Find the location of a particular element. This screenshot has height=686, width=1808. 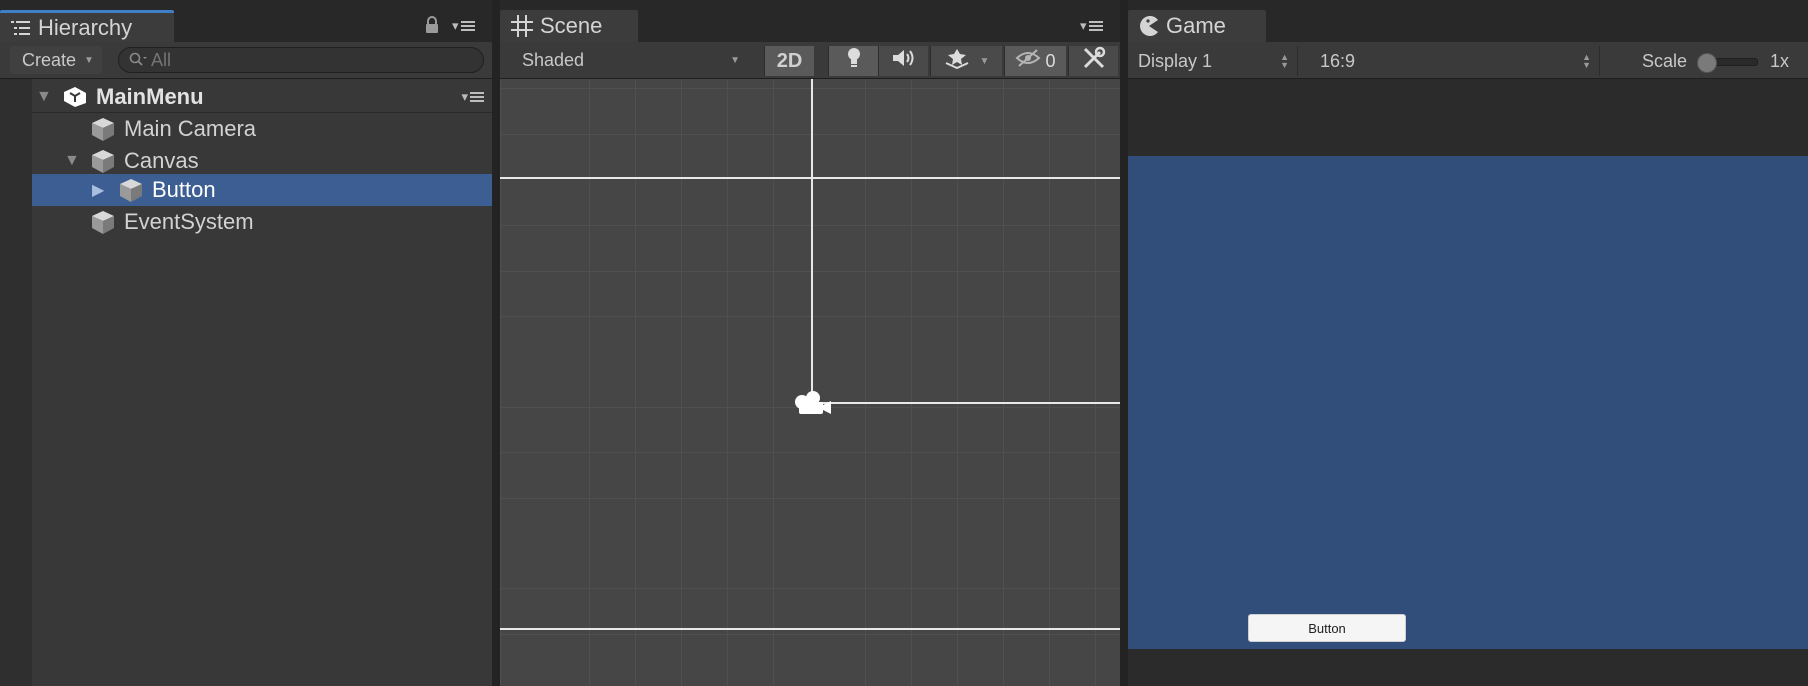

audio-icon is located at coordinates (904, 61).